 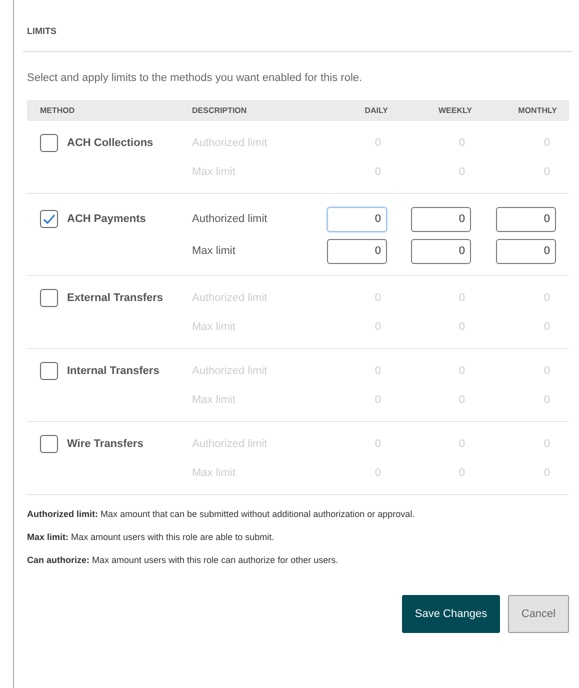 What do you see at coordinates (106, 219) in the screenshot?
I see `method-name: ACH Payments` at bounding box center [106, 219].